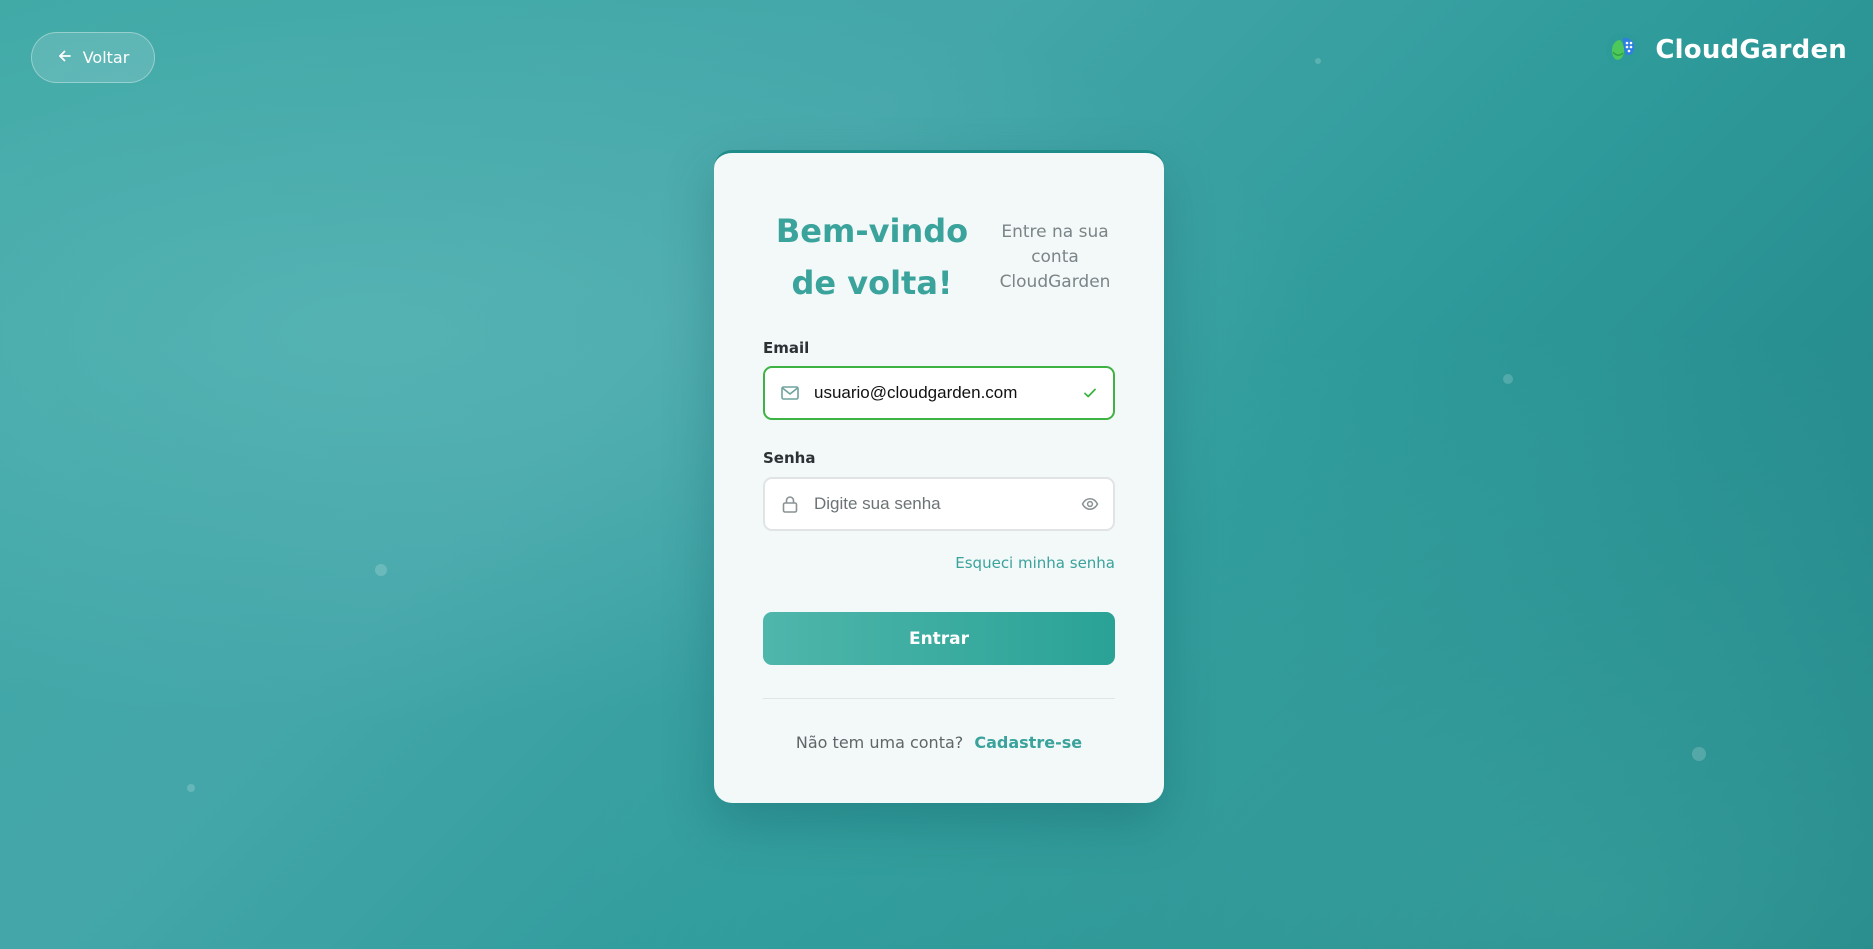 The height and width of the screenshot is (949, 1873). What do you see at coordinates (1751, 50) in the screenshot?
I see `brand-name: CloudGarden` at bounding box center [1751, 50].